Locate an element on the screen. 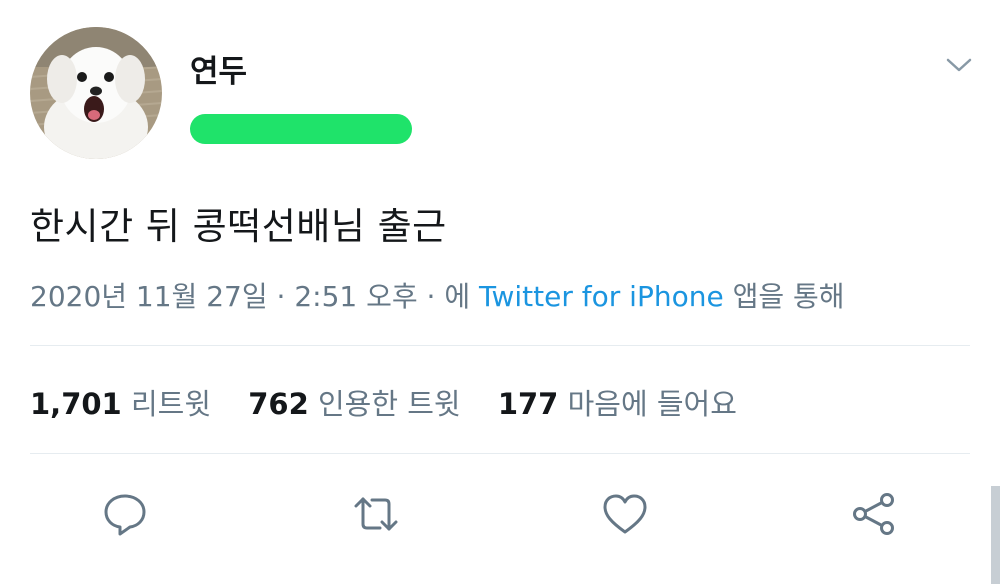 Image resolution: width=1000 pixels, height=584 pixels. retweet-count: 1,701 is located at coordinates (76, 404).